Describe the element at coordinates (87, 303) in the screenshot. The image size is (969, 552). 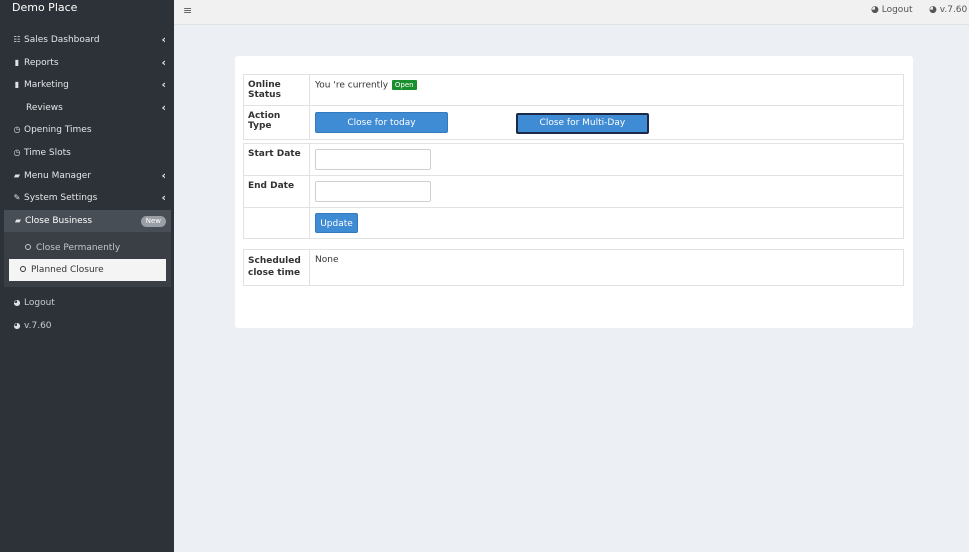
I see `sidebar-item-logout: ◕ Logout` at that location.